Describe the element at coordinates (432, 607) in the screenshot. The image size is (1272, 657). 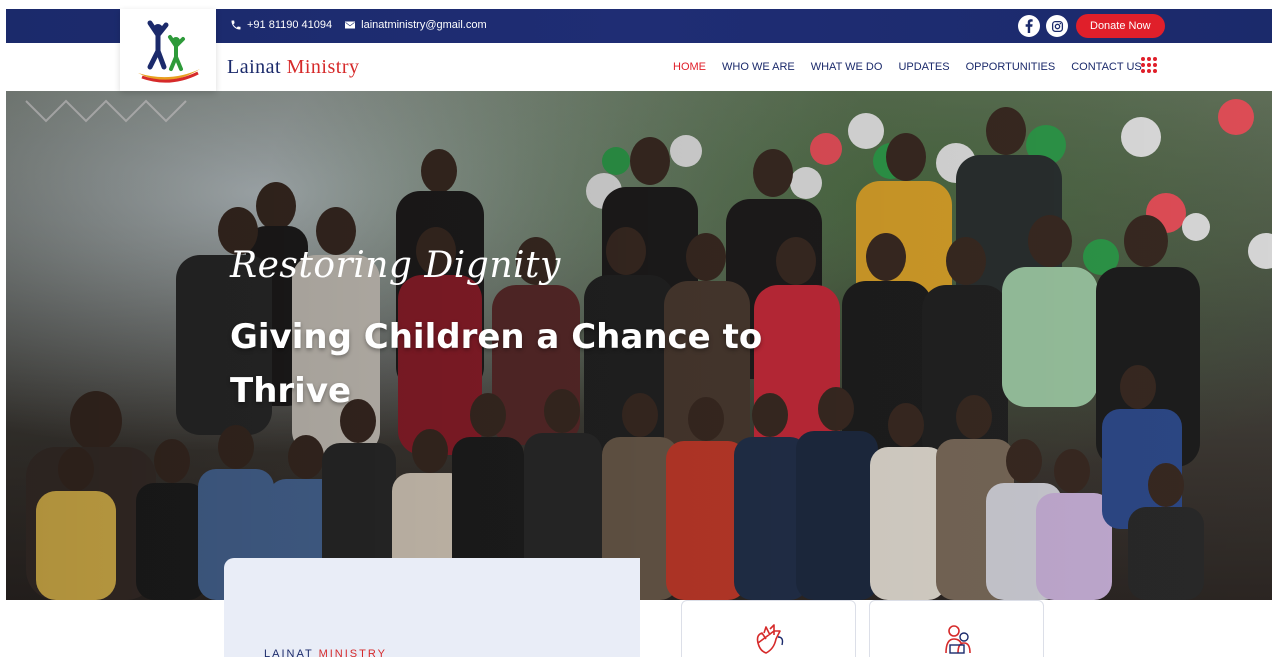
I see `about-card: LAINAT MINISTRY` at that location.